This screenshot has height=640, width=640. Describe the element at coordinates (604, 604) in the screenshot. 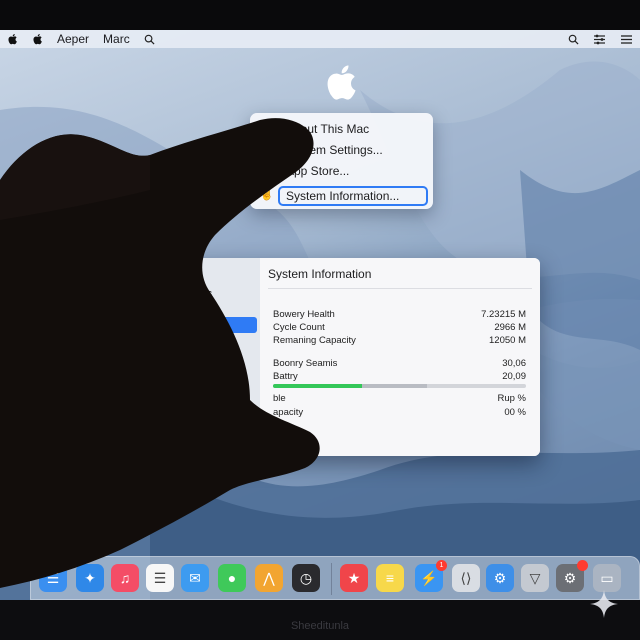

I see `sparkle-icon` at that location.